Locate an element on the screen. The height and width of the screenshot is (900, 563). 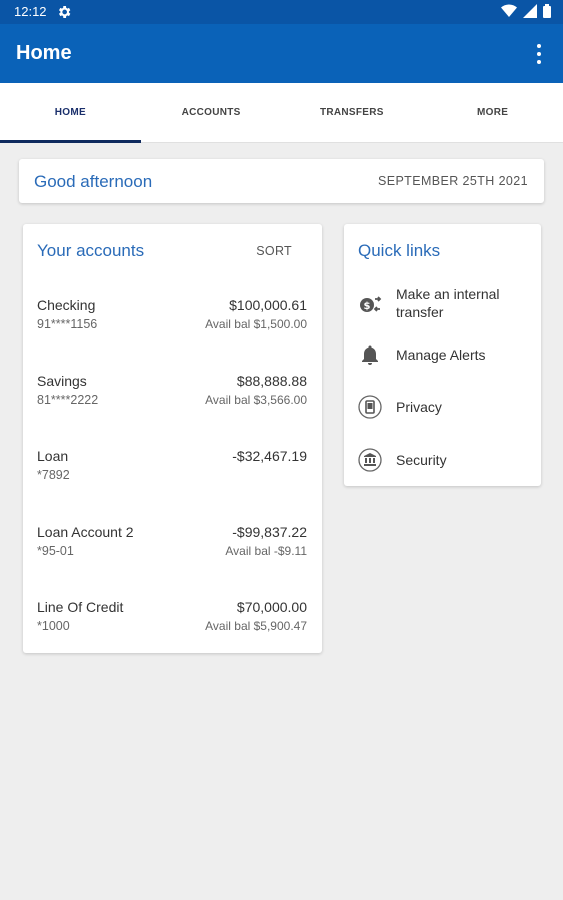
account-number: 91****1156 is located at coordinates (67, 324).